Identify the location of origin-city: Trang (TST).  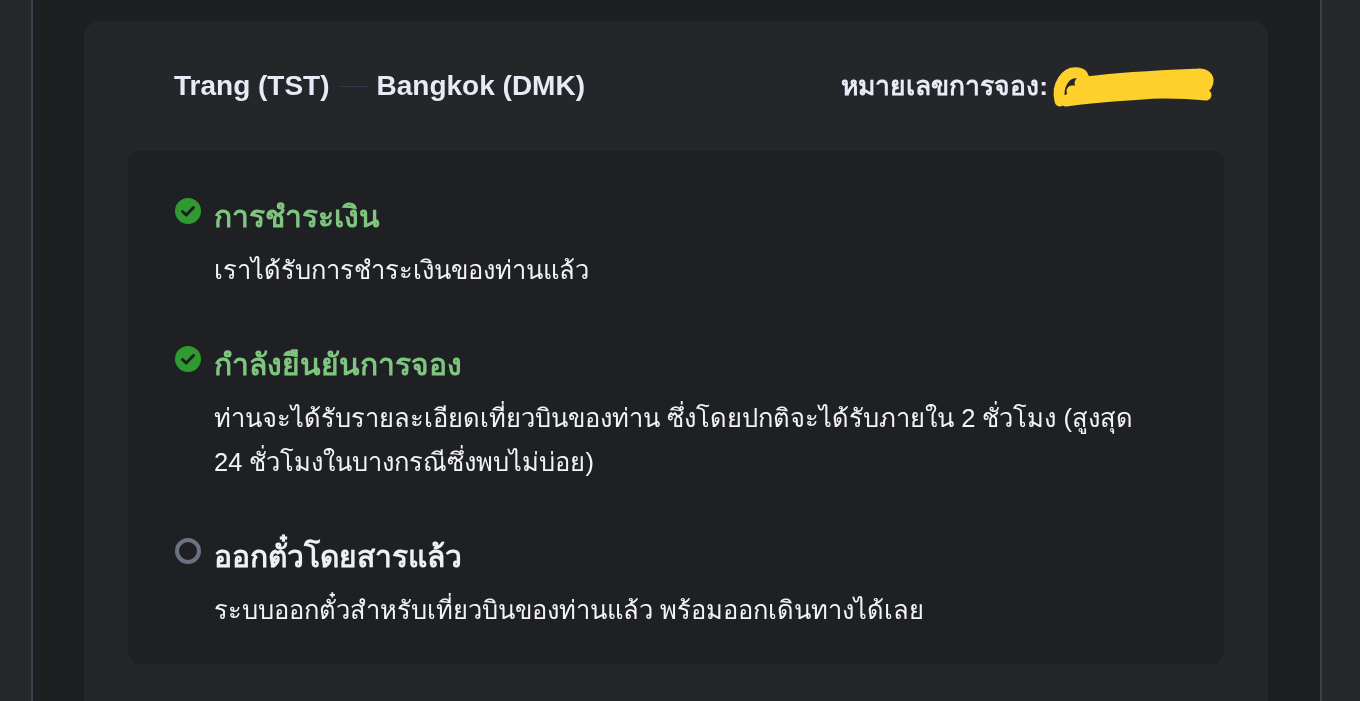
(252, 86).